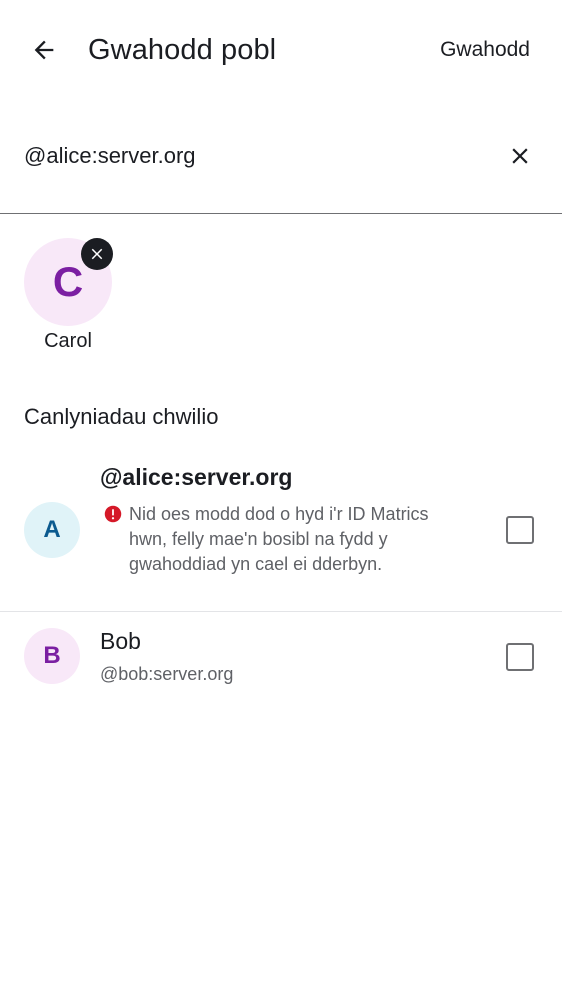 The image size is (562, 1000). What do you see at coordinates (167, 674) in the screenshot?
I see `result-user-id: @bob:server.org` at bounding box center [167, 674].